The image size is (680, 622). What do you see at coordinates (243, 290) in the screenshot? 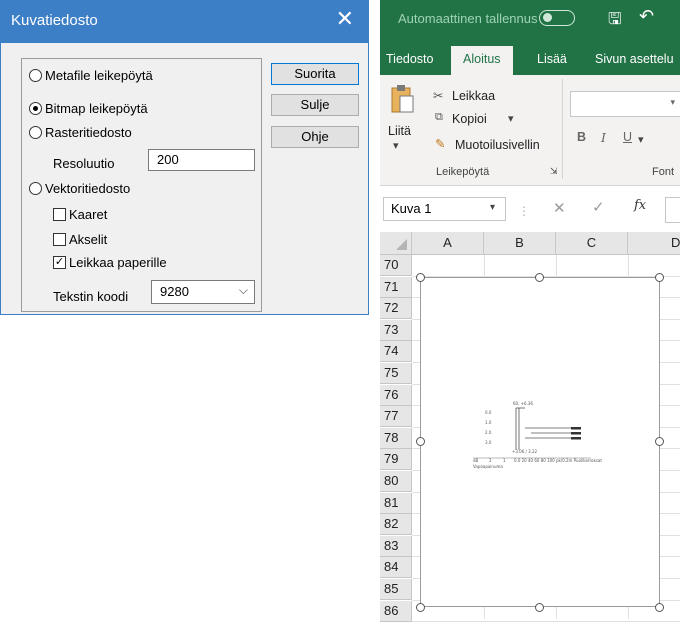
I see `chevron-down-icon: ⌵` at bounding box center [243, 290].